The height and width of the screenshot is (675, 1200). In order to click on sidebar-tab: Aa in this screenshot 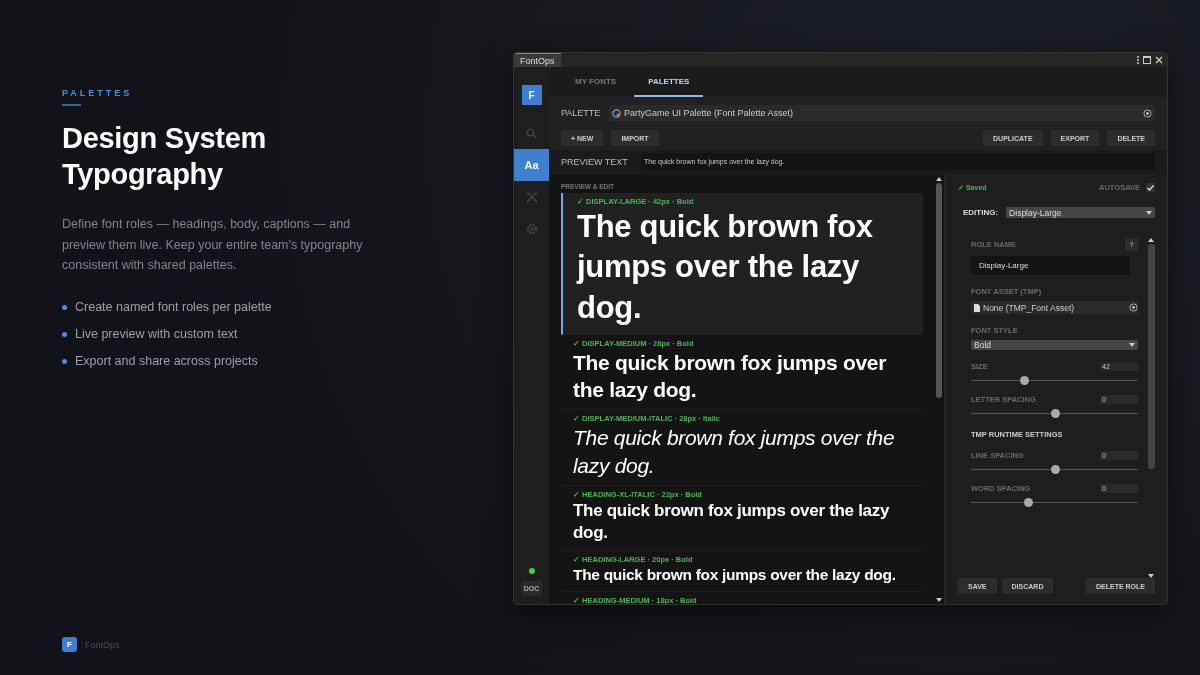, I will do `click(531, 165)`.